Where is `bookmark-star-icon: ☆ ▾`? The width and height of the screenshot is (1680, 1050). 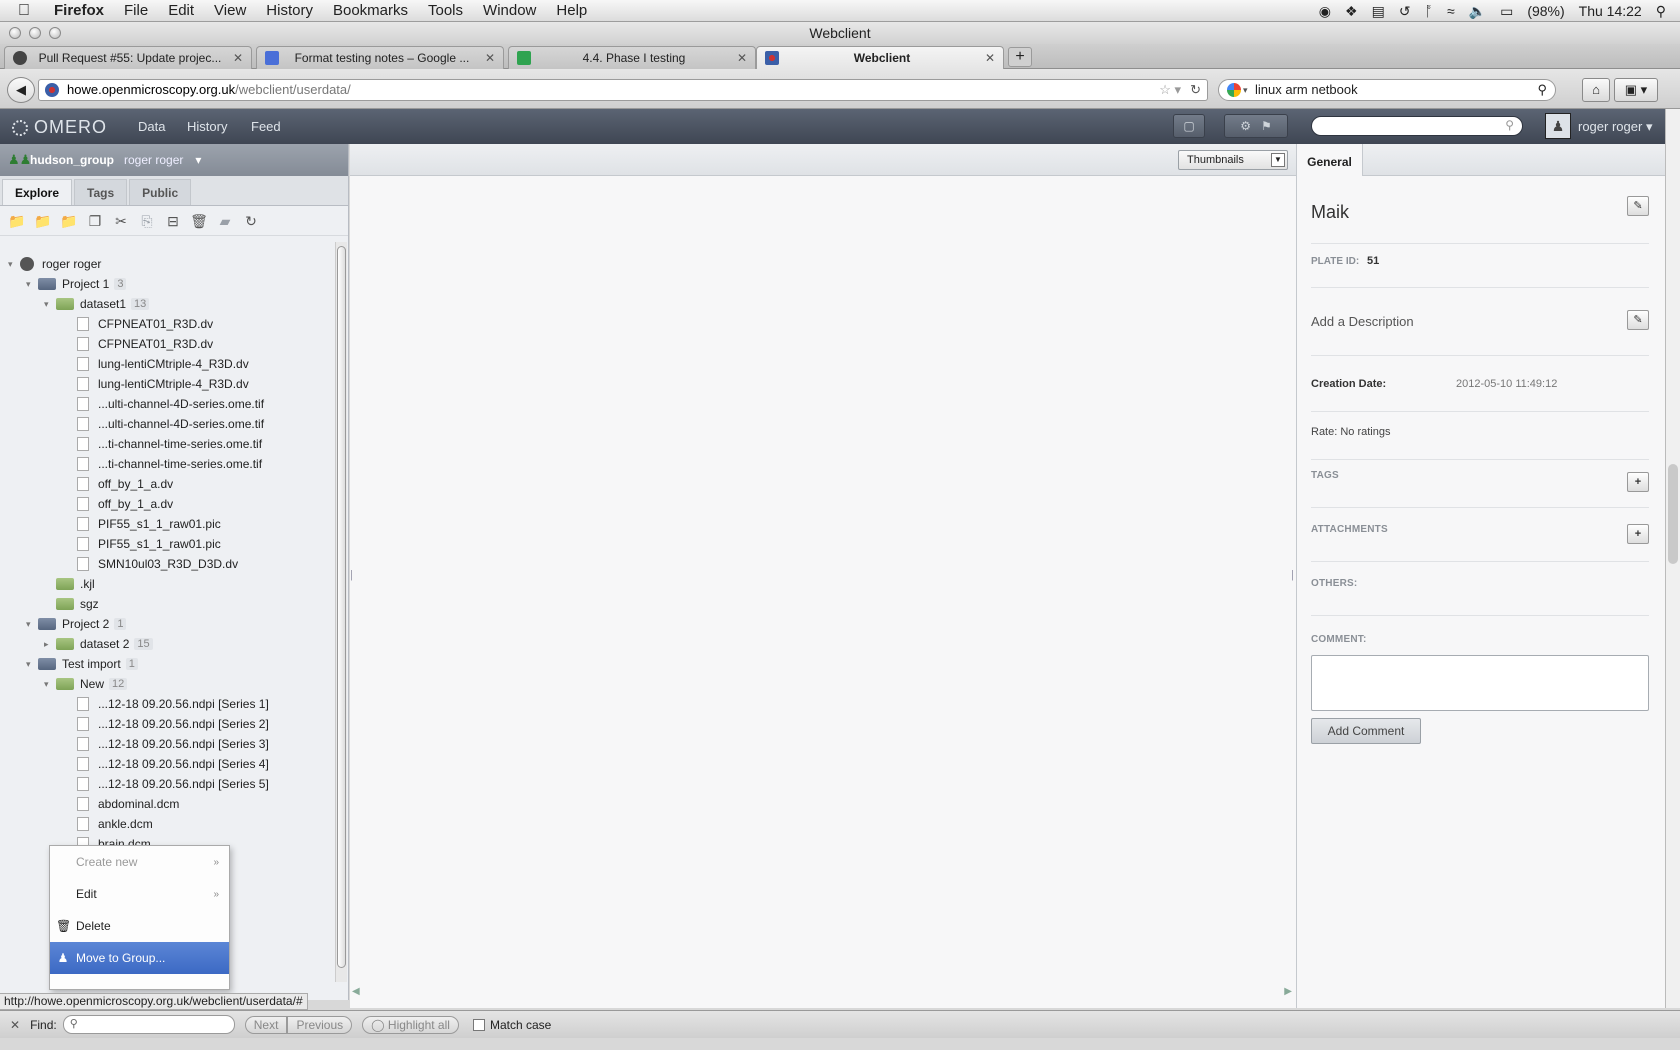 bookmark-star-icon: ☆ ▾ is located at coordinates (1170, 90).